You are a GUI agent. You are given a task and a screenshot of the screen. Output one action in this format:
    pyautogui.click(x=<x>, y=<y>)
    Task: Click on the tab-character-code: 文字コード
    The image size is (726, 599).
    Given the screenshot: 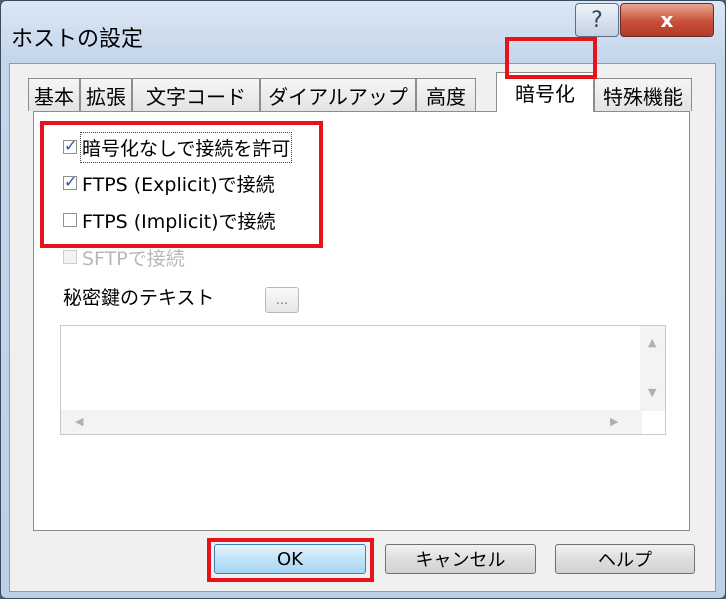 What is the action you would take?
    pyautogui.click(x=196, y=94)
    